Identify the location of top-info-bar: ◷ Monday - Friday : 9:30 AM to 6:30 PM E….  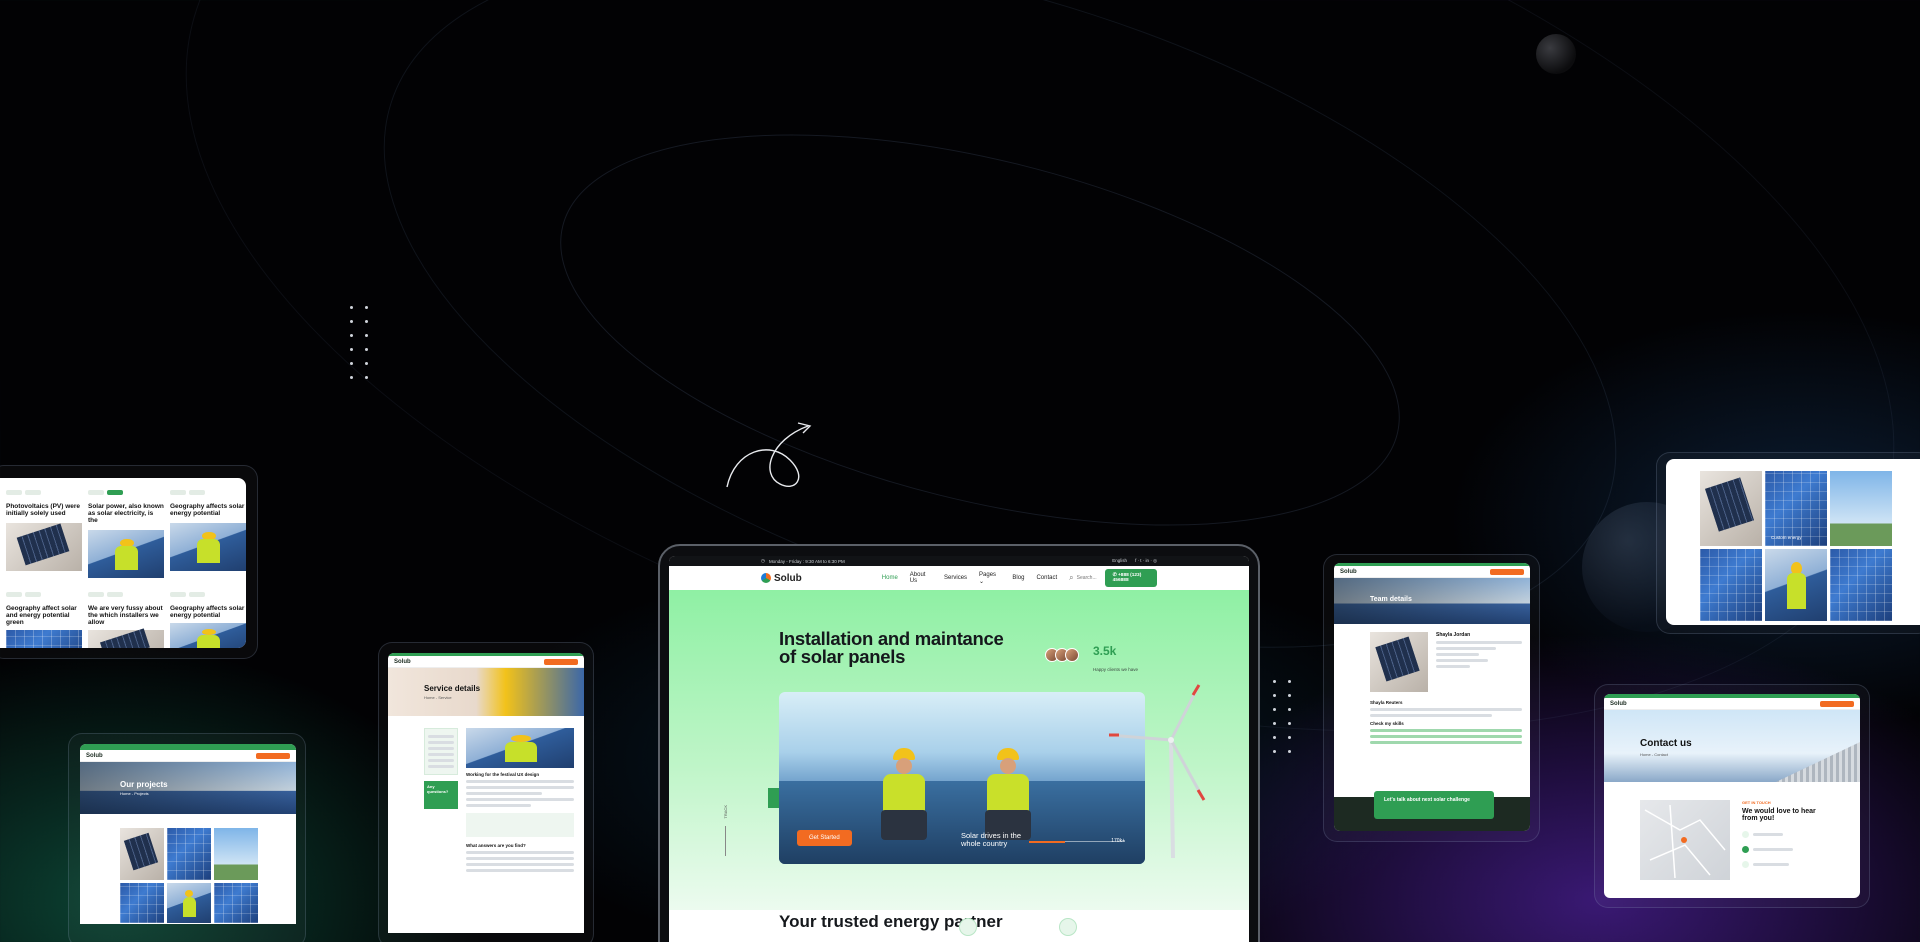
(959, 561).